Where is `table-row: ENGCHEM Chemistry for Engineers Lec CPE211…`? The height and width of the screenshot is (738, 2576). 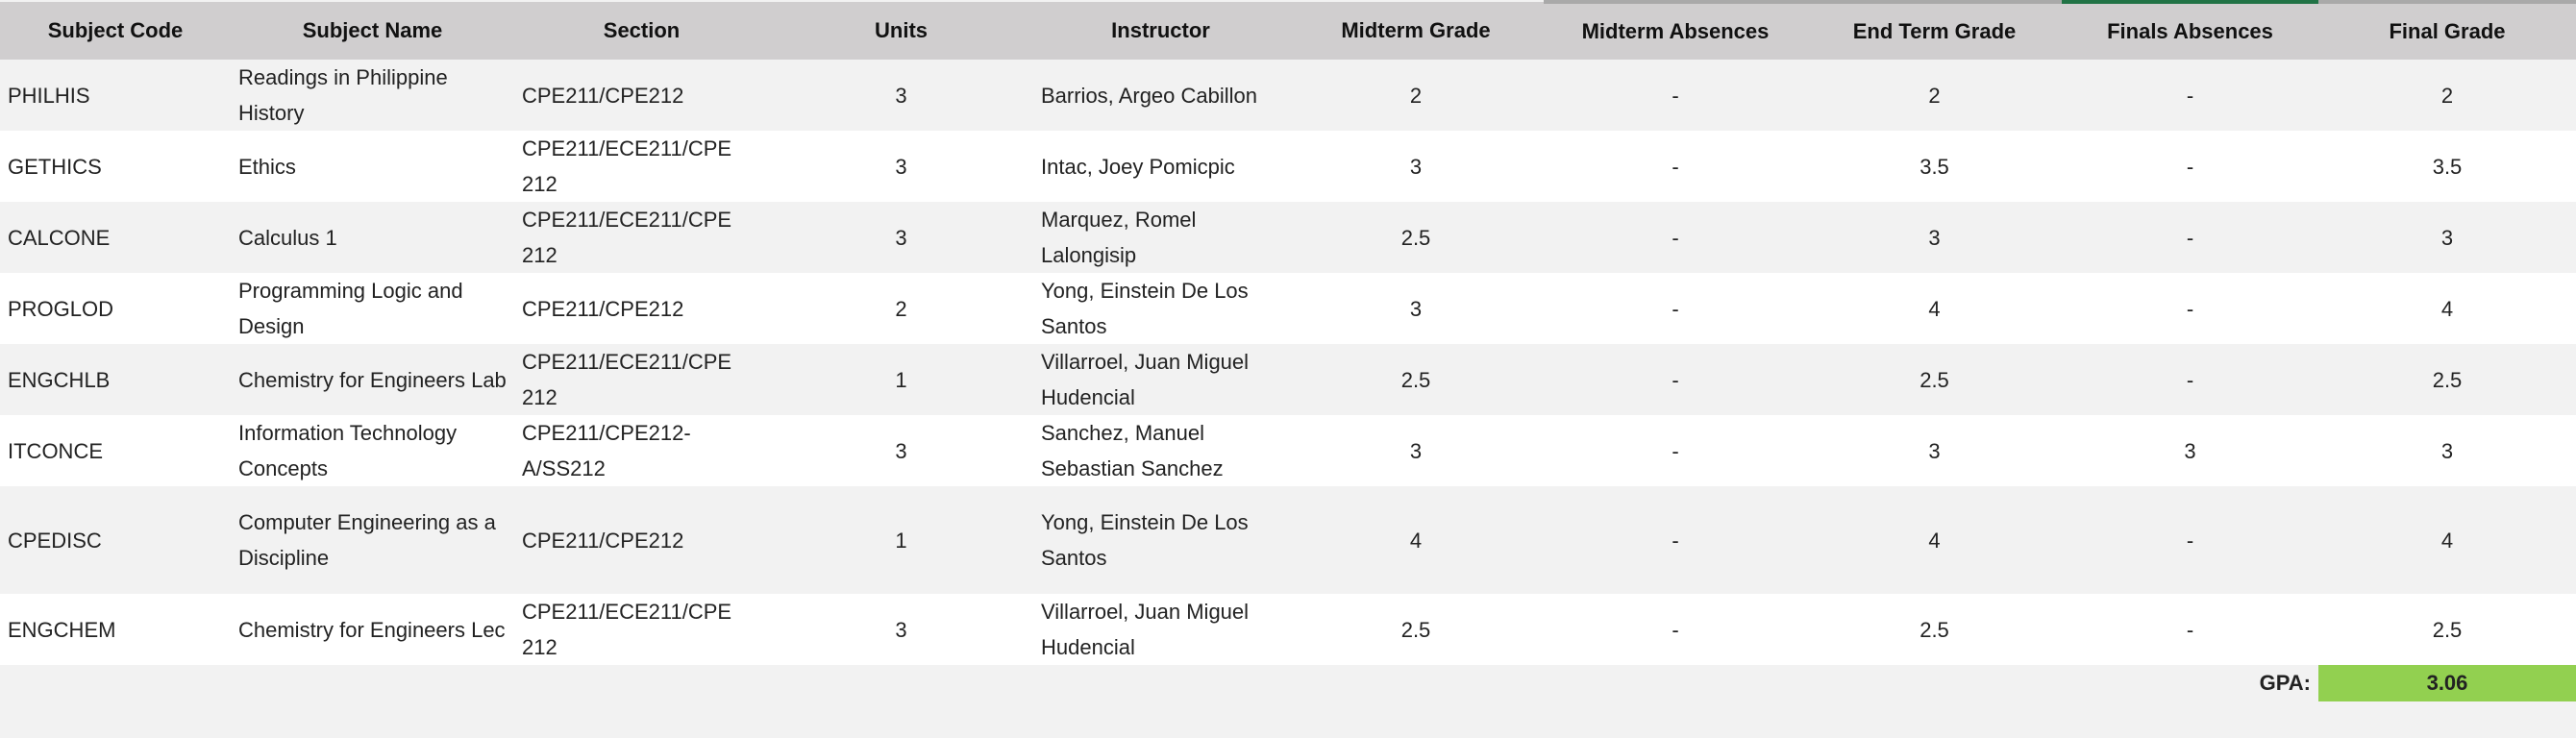 table-row: ENGCHEM Chemistry for Engineers Lec CPE211… is located at coordinates (1288, 629).